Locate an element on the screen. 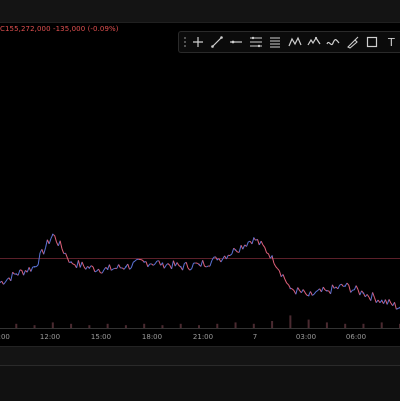  brush-icon is located at coordinates (352, 42).